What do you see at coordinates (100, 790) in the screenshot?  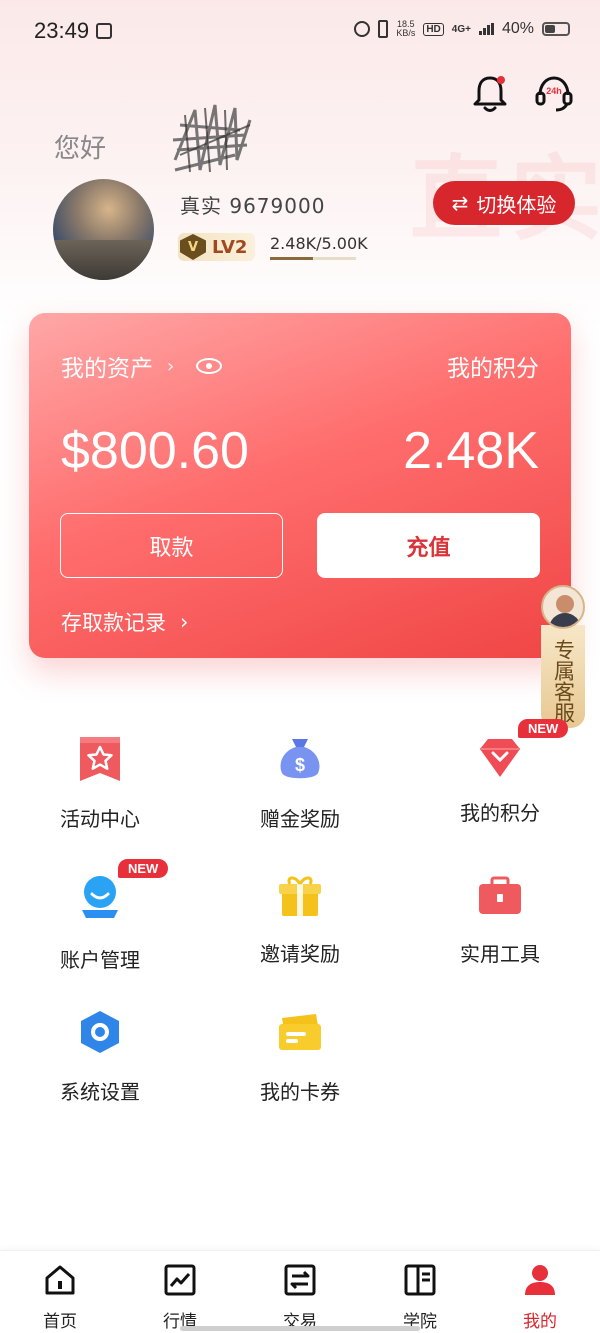 I see `menu-item-activity: 活动中心` at bounding box center [100, 790].